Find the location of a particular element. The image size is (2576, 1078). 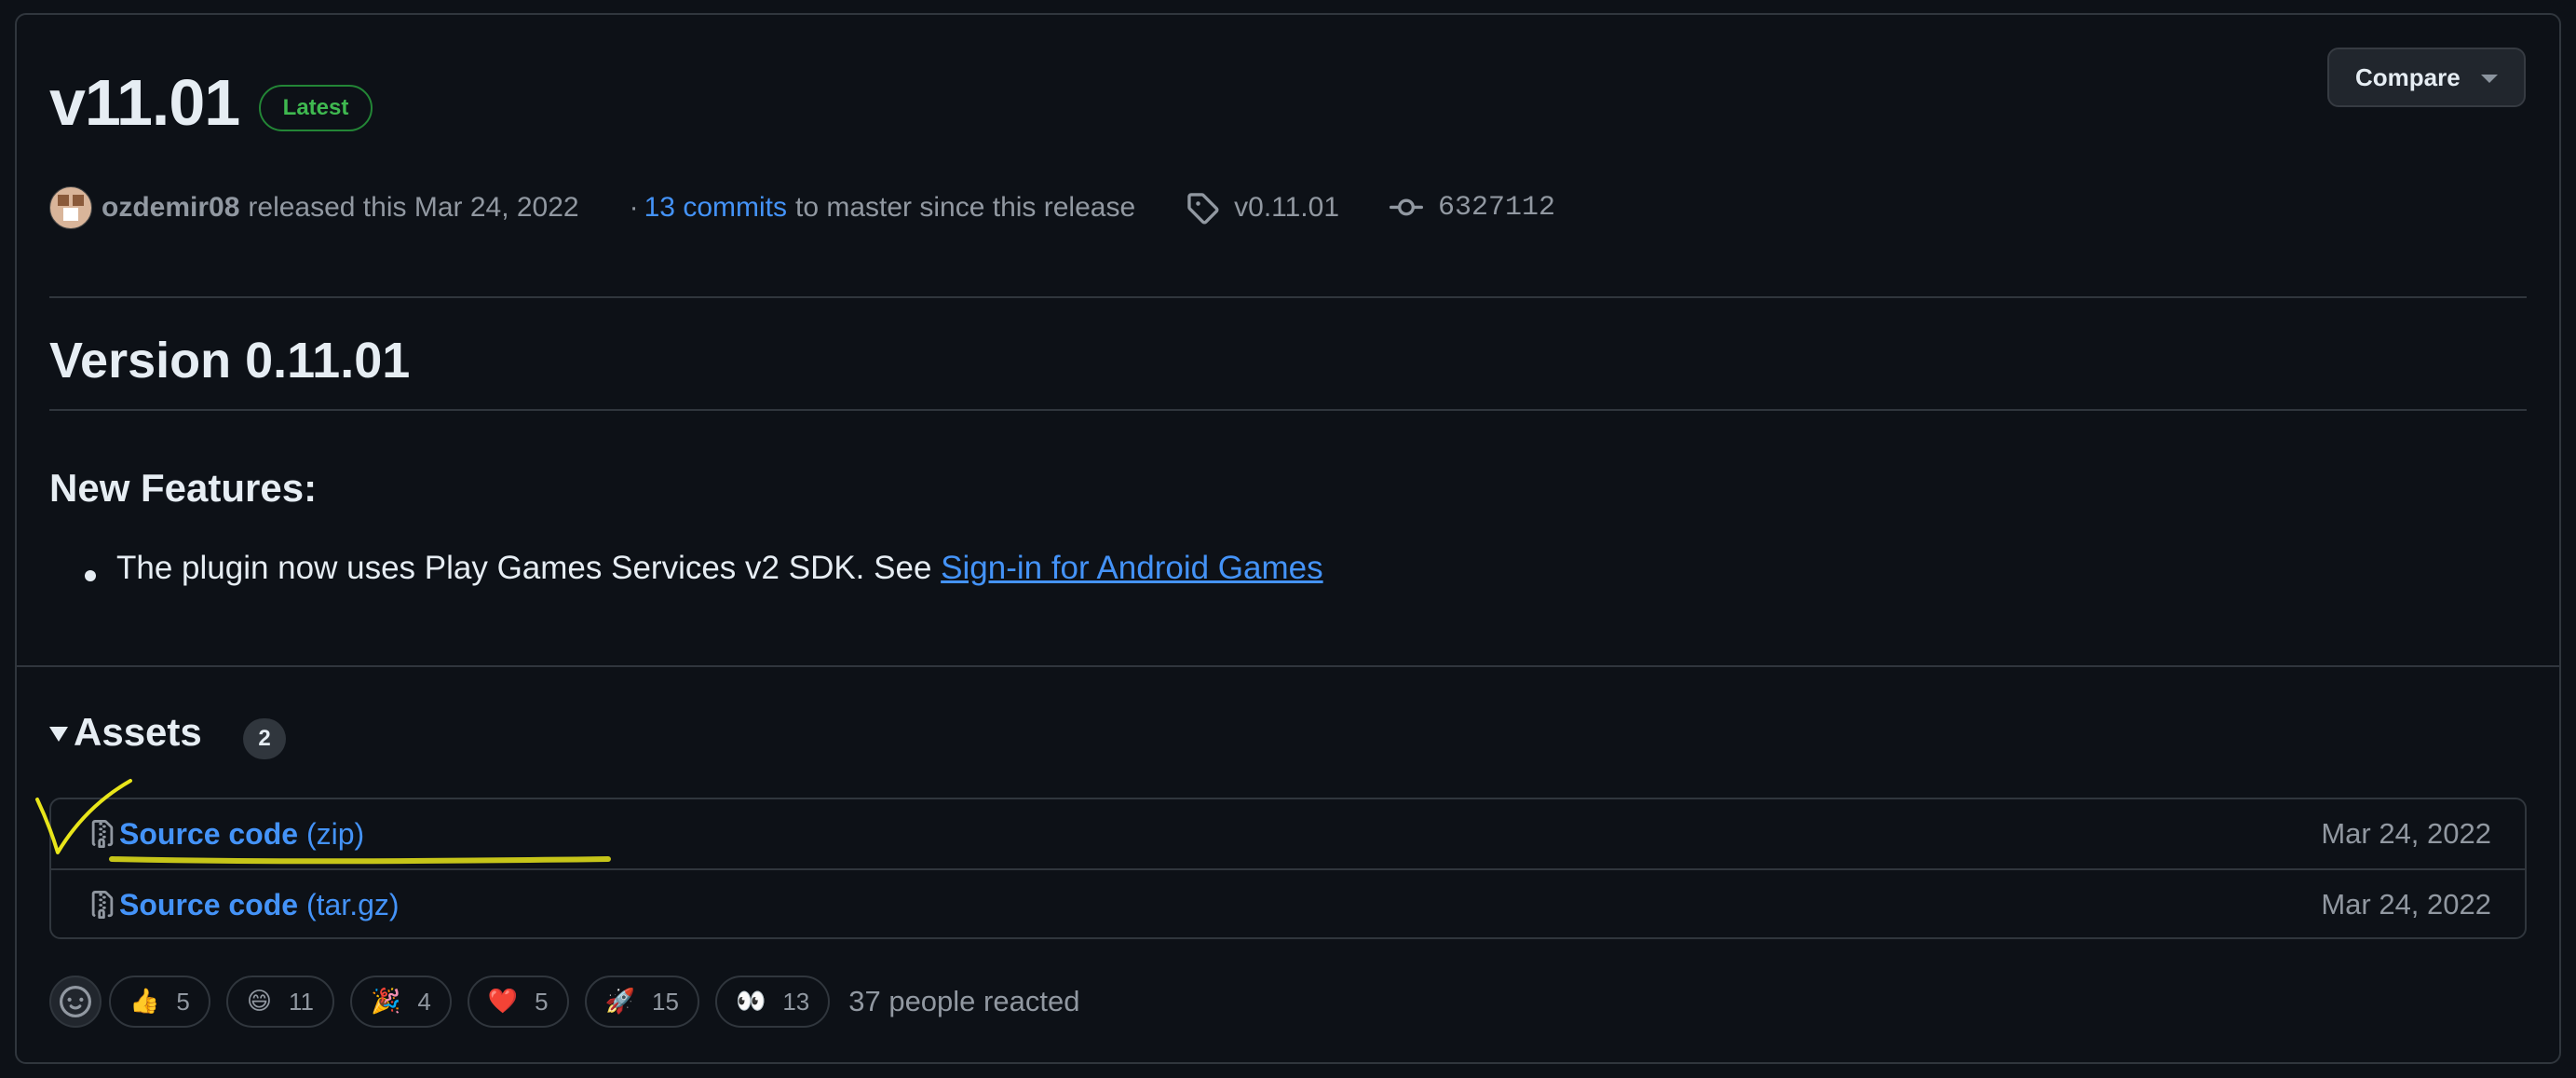

assets-count-badge: 2 is located at coordinates (264, 738).